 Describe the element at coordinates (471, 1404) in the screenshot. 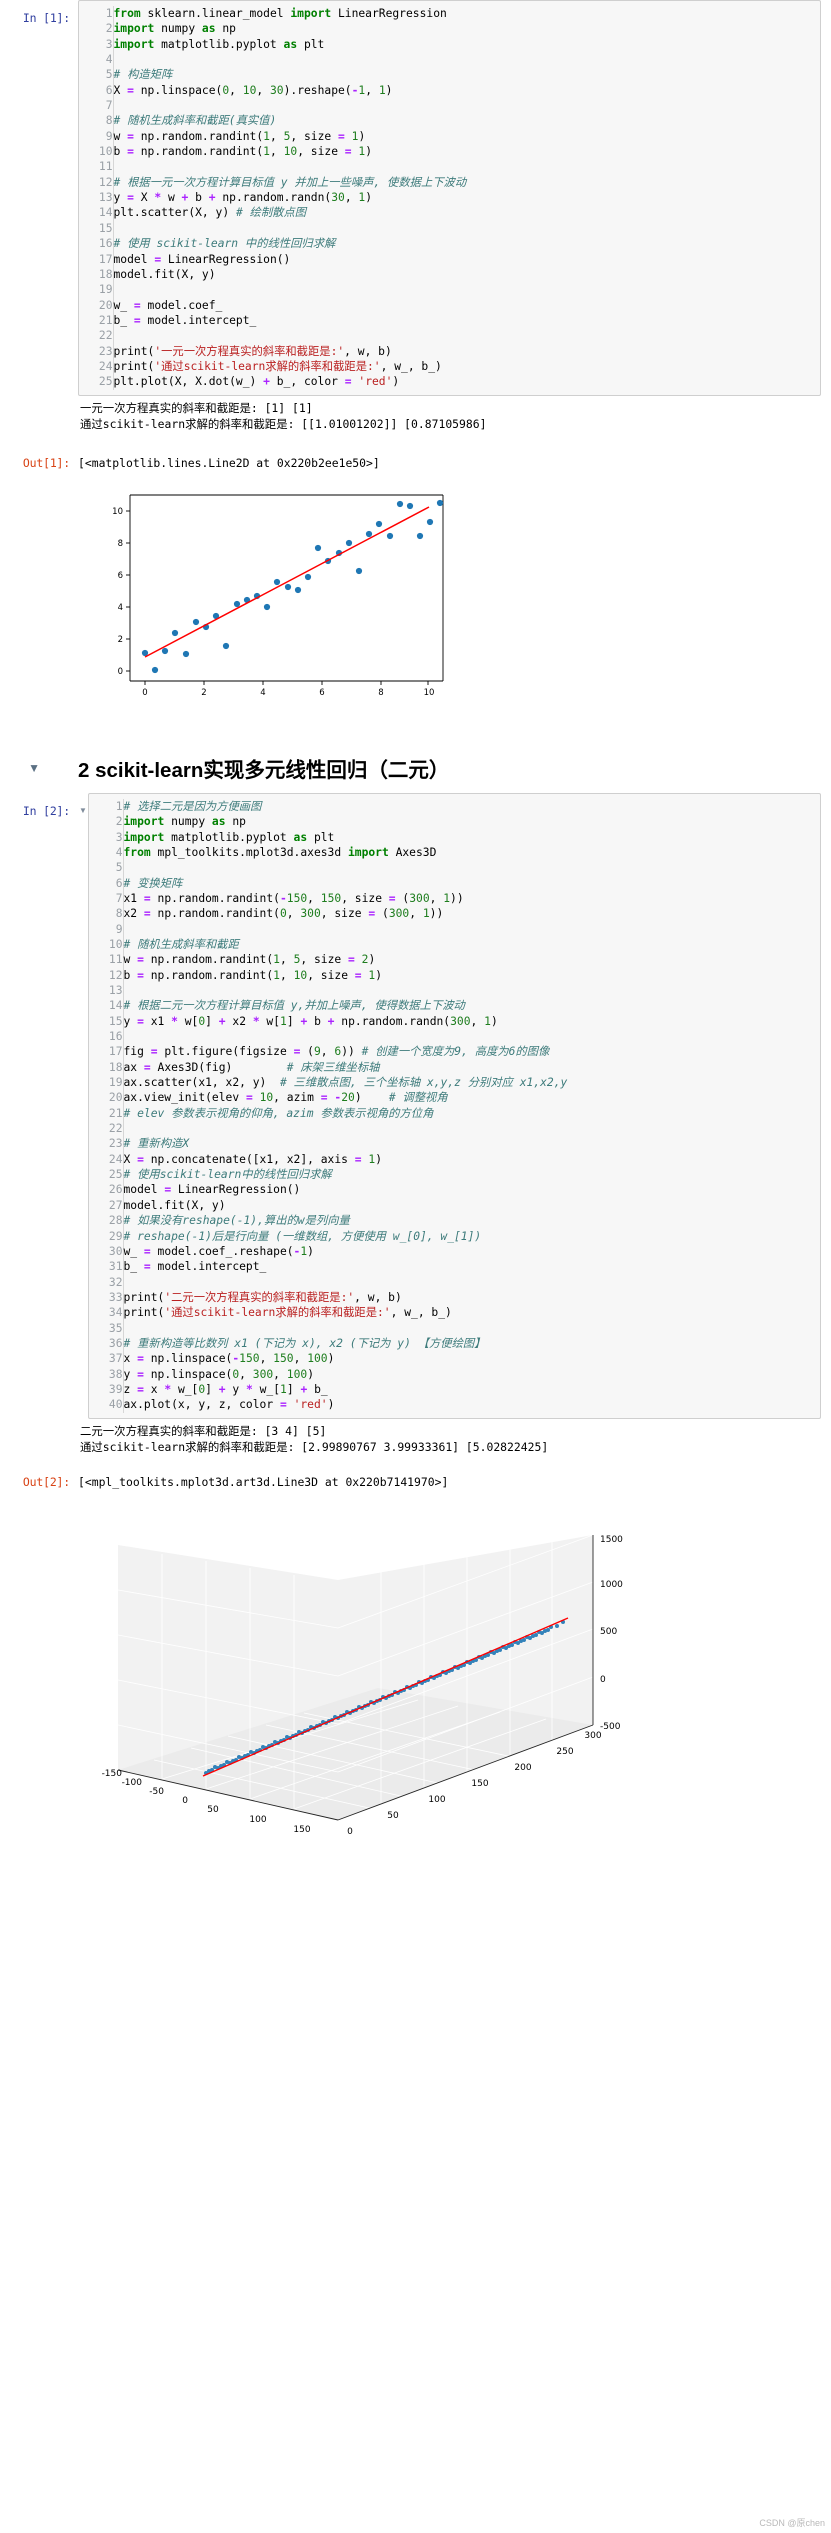

I see `code-text: ax.plot(x, y, z, color = 'red')` at that location.